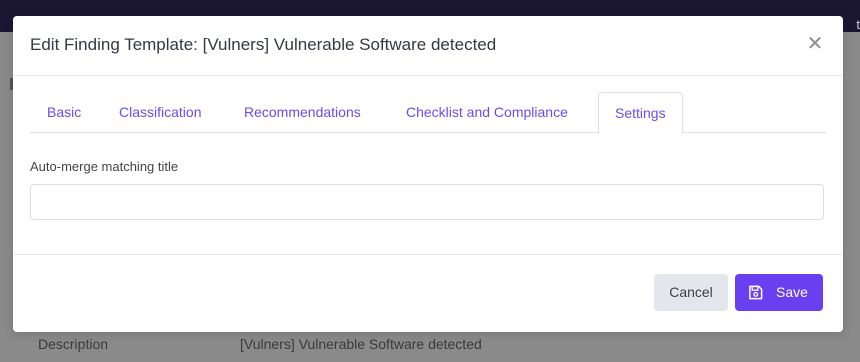  Describe the element at coordinates (756, 292) in the screenshot. I see `save-icon` at that location.